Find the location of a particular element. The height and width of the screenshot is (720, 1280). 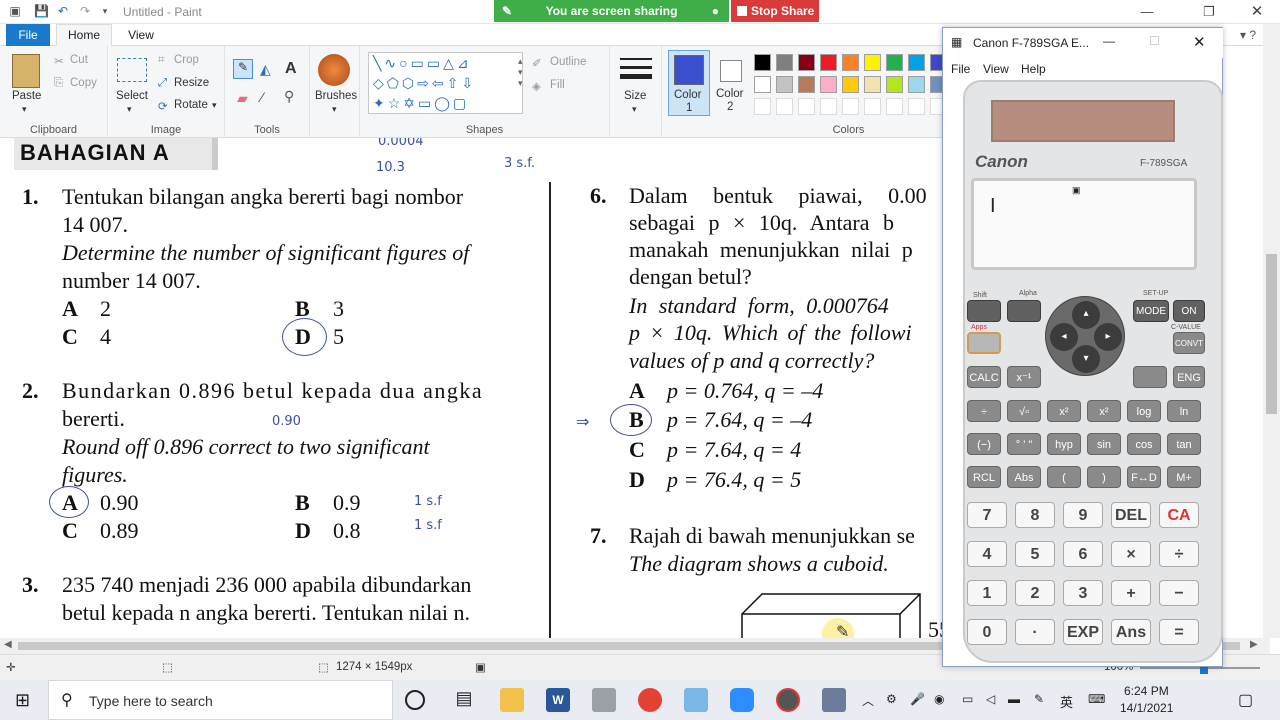

ca-key: CA is located at coordinates (1179, 515).